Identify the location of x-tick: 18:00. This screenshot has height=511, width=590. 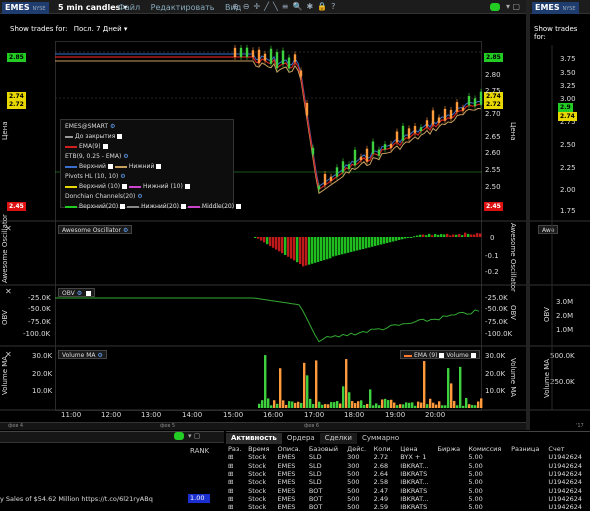
(354, 415).